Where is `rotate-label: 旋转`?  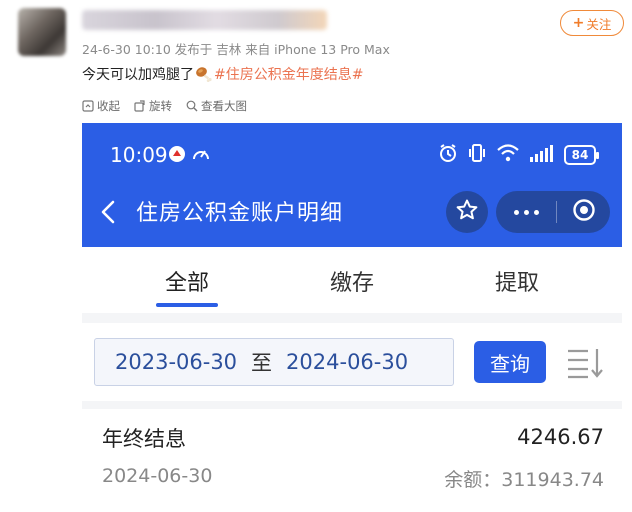 rotate-label: 旋转 is located at coordinates (160, 106).